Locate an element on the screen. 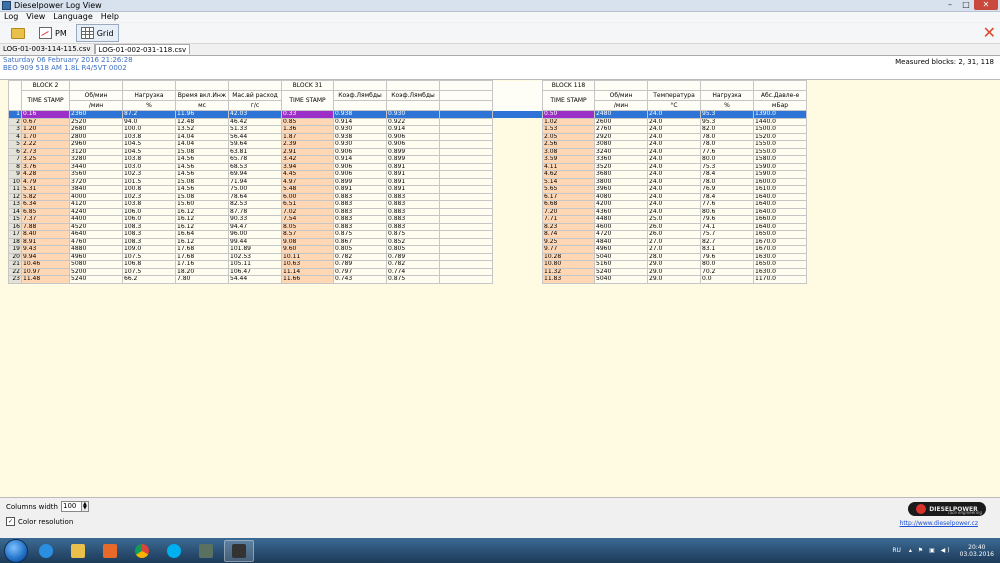 This screenshot has height=563, width=1000. value-cell: 4400 is located at coordinates (96, 219).